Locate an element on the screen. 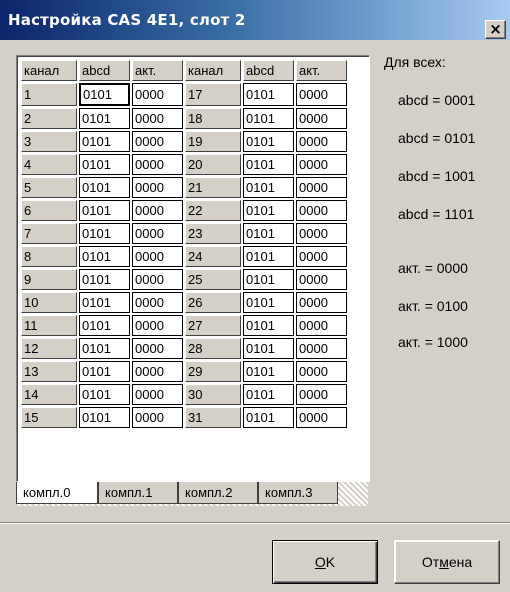 This screenshot has width=510, height=592. set-akt-0100-button: акт. = 0100 is located at coordinates (433, 306).